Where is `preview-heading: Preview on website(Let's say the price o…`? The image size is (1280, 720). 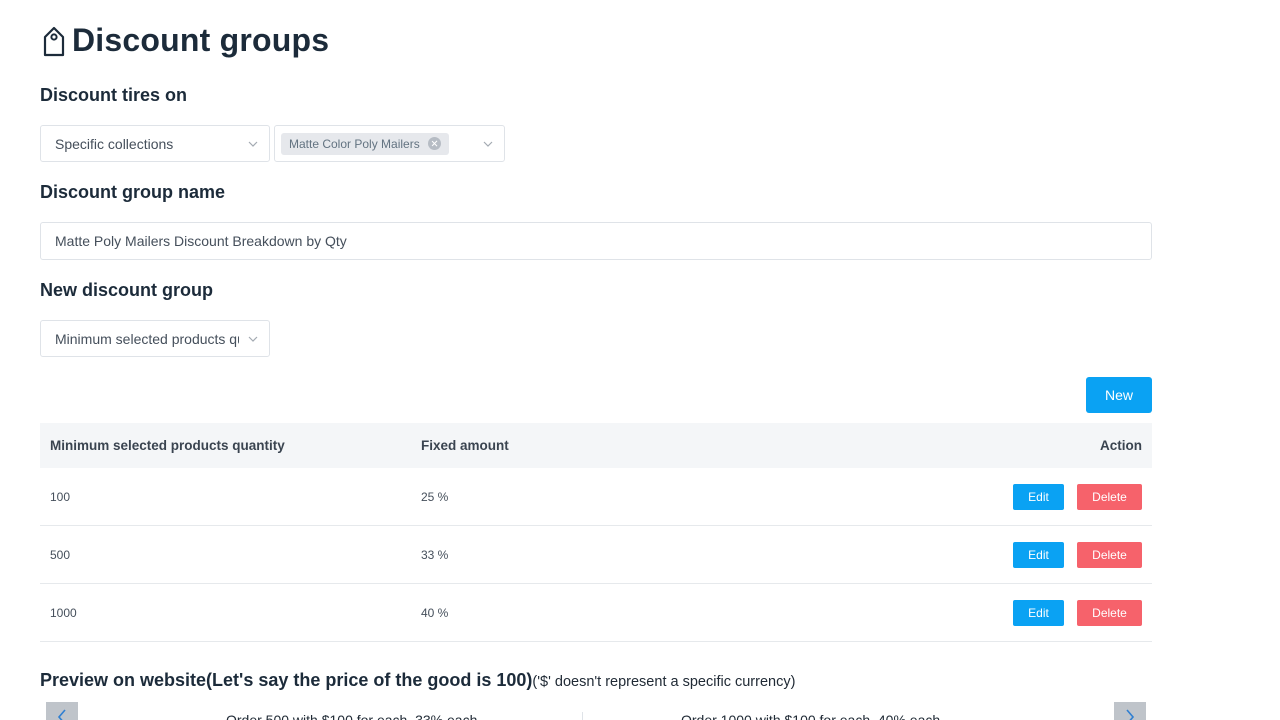 preview-heading: Preview on website(Let's say the price o… is located at coordinates (417, 680).